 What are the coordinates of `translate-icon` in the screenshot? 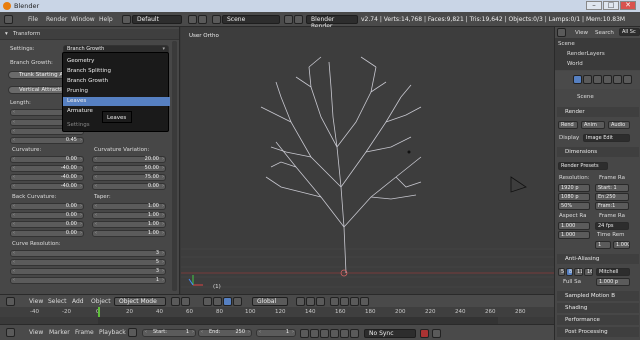 It's located at (217, 301).